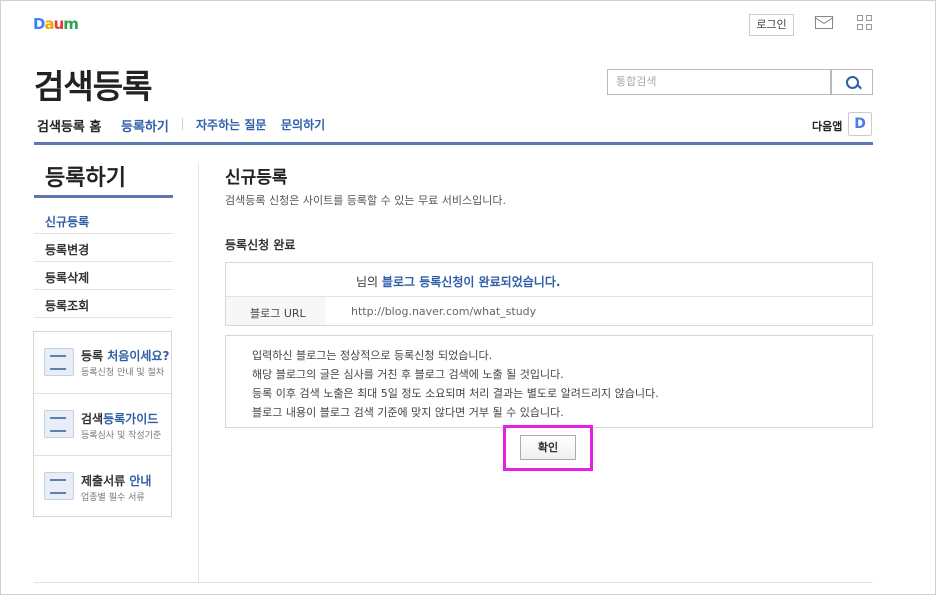  I want to click on content-title: 신규등록, so click(256, 178).